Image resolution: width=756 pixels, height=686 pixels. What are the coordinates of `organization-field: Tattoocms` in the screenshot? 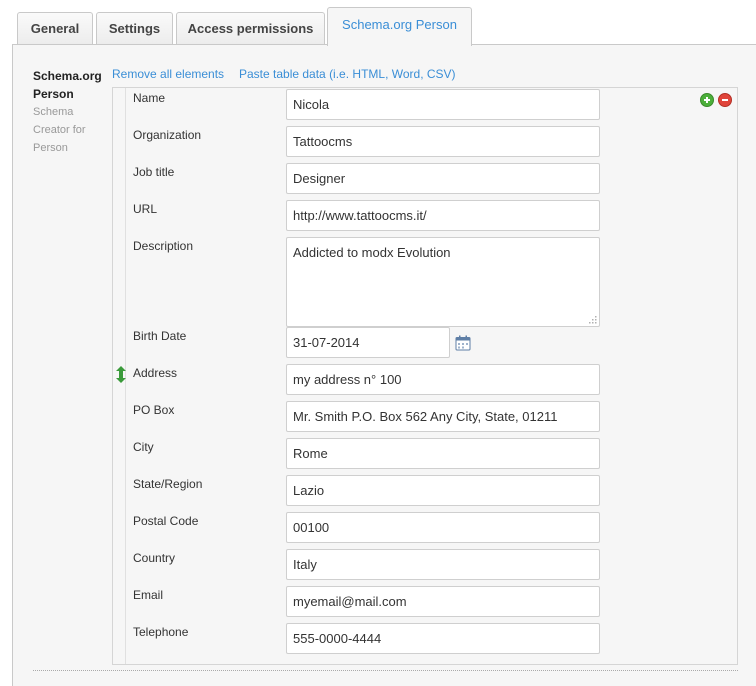 It's located at (443, 141).